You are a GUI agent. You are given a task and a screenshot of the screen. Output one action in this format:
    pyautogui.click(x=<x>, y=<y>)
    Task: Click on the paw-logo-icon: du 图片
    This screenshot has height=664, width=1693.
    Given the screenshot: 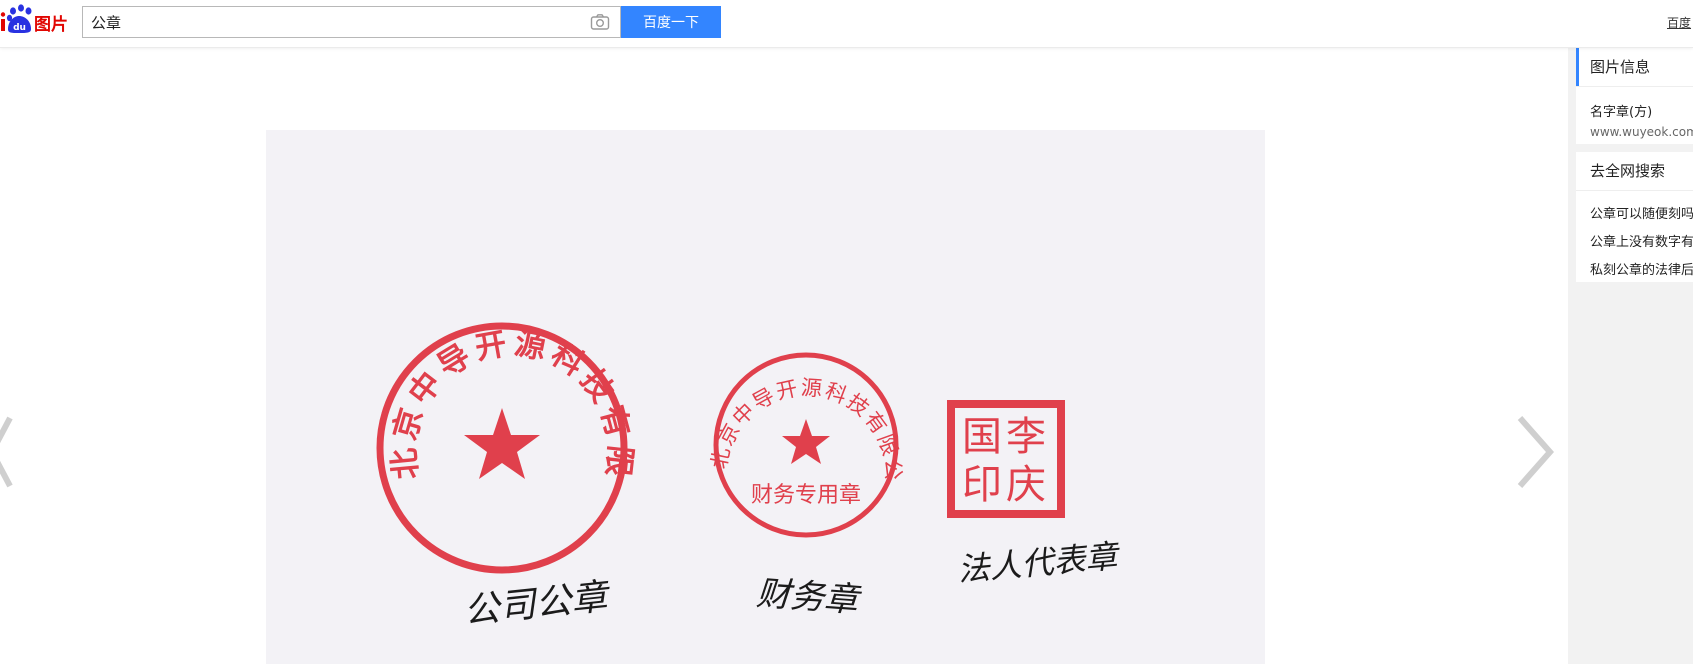 What is the action you would take?
    pyautogui.click(x=34, y=19)
    